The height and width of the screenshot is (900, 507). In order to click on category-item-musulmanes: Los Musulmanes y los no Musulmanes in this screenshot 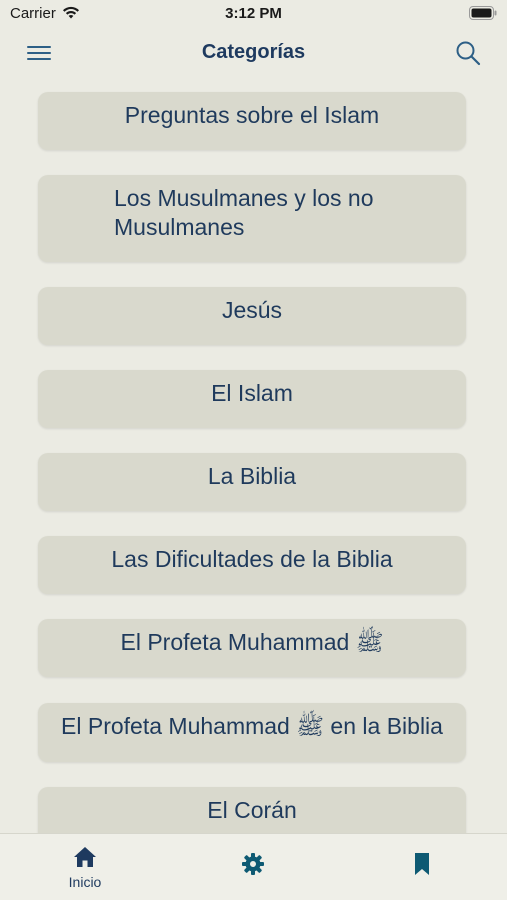, I will do `click(252, 218)`.